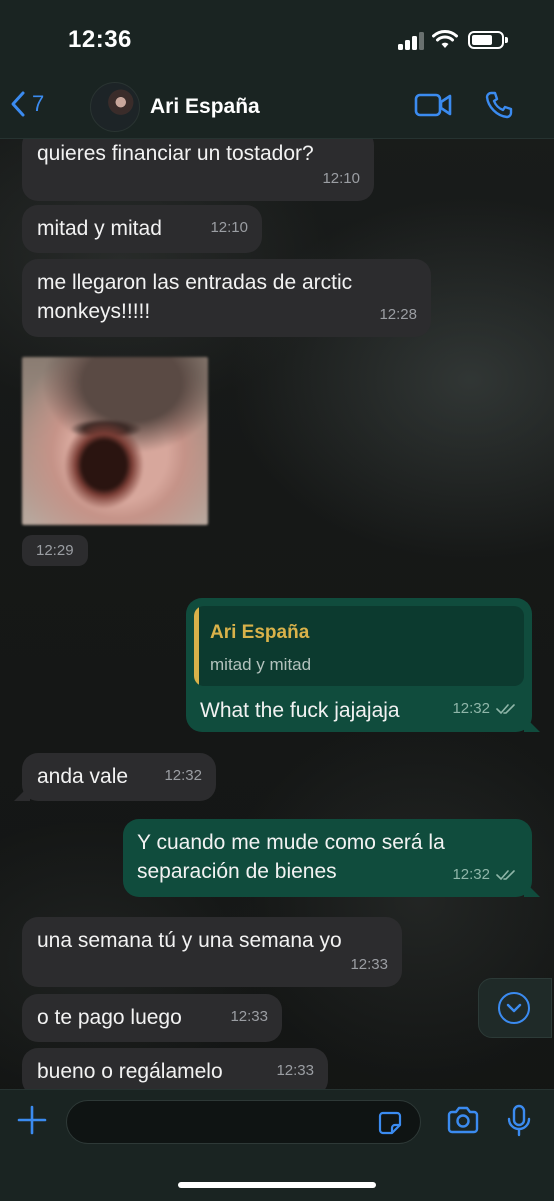  I want to click on home-indicator, so click(277, 1185).